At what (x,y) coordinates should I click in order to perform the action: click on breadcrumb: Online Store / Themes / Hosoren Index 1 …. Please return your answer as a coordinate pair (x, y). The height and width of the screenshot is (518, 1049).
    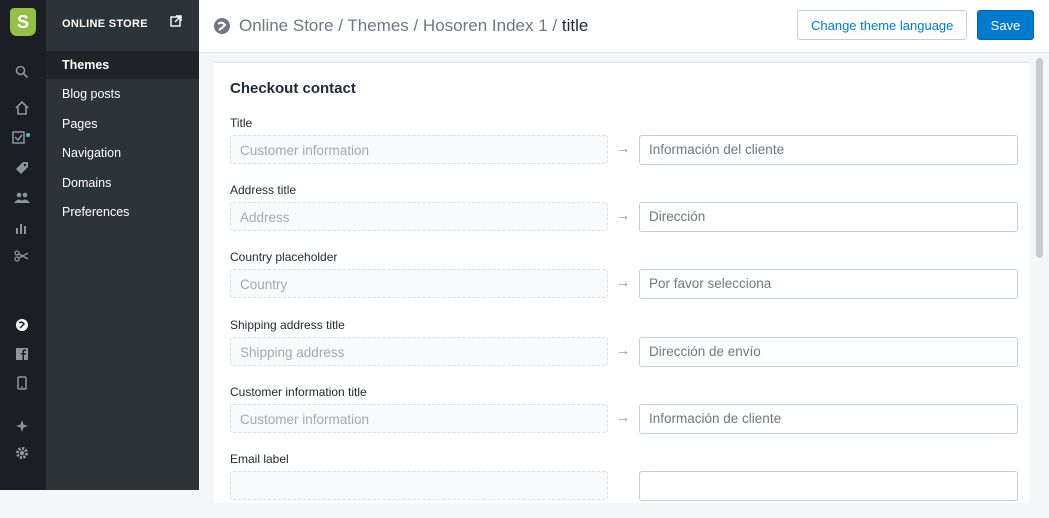
    Looking at the image, I should click on (413, 26).